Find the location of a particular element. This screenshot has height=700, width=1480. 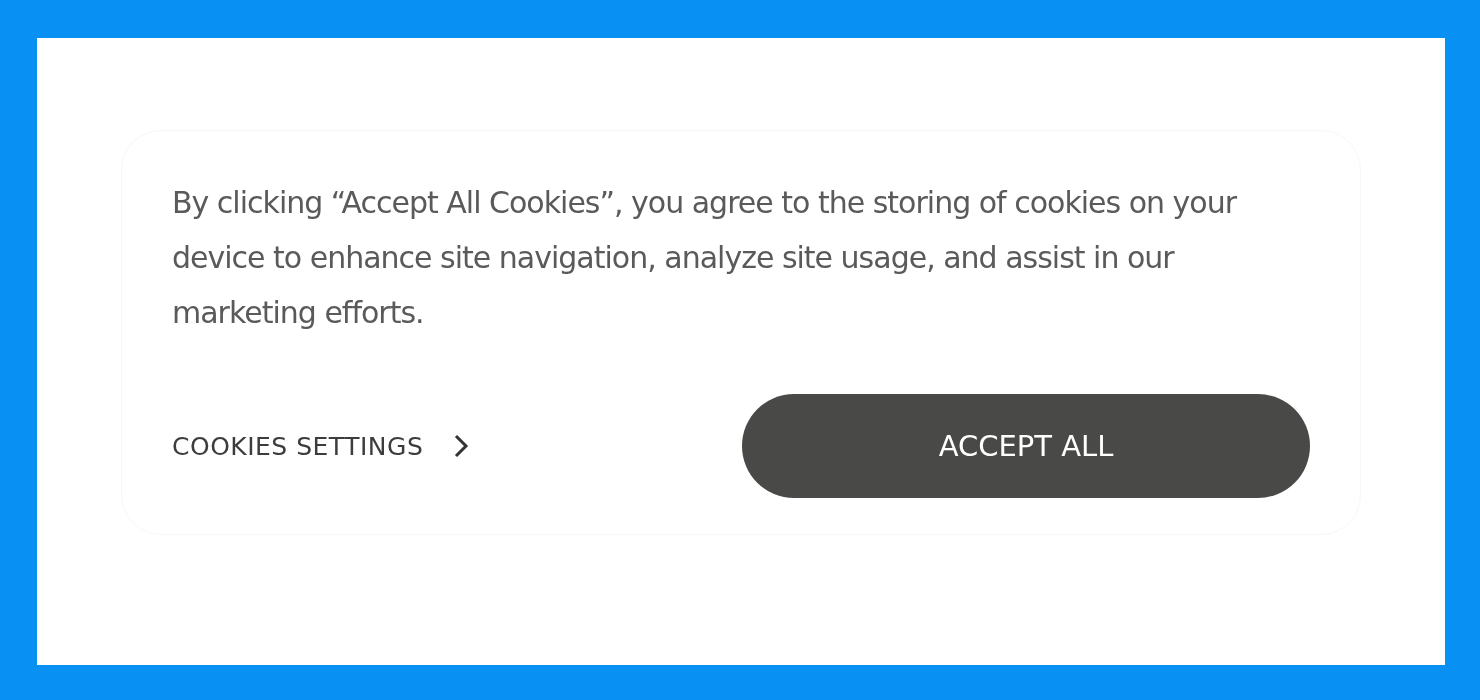

cookies-settings-link: COOKIES SETTINGS is located at coordinates (321, 446).